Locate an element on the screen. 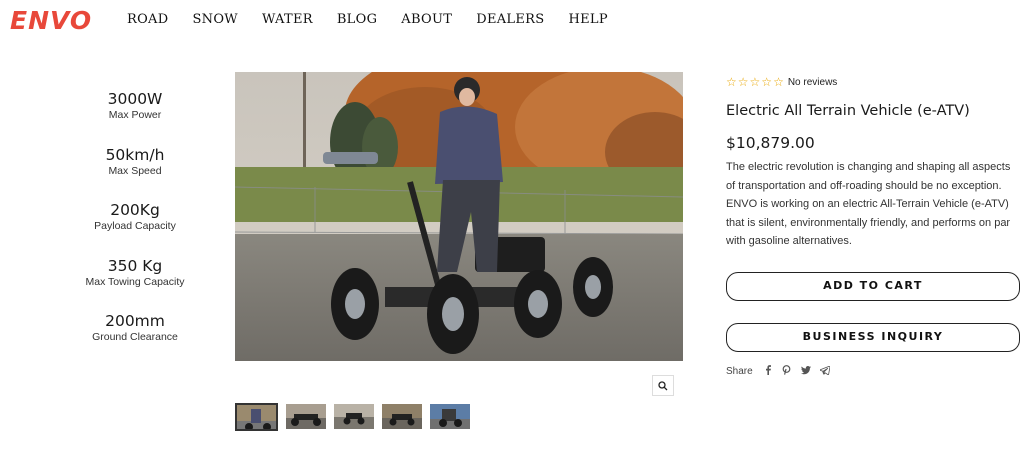  reviews-count: No reviews is located at coordinates (812, 82).